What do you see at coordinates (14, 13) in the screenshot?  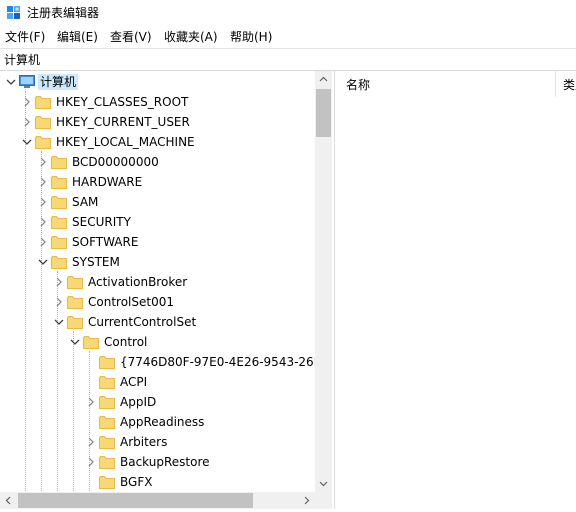 I see `registry-editor-icon` at bounding box center [14, 13].